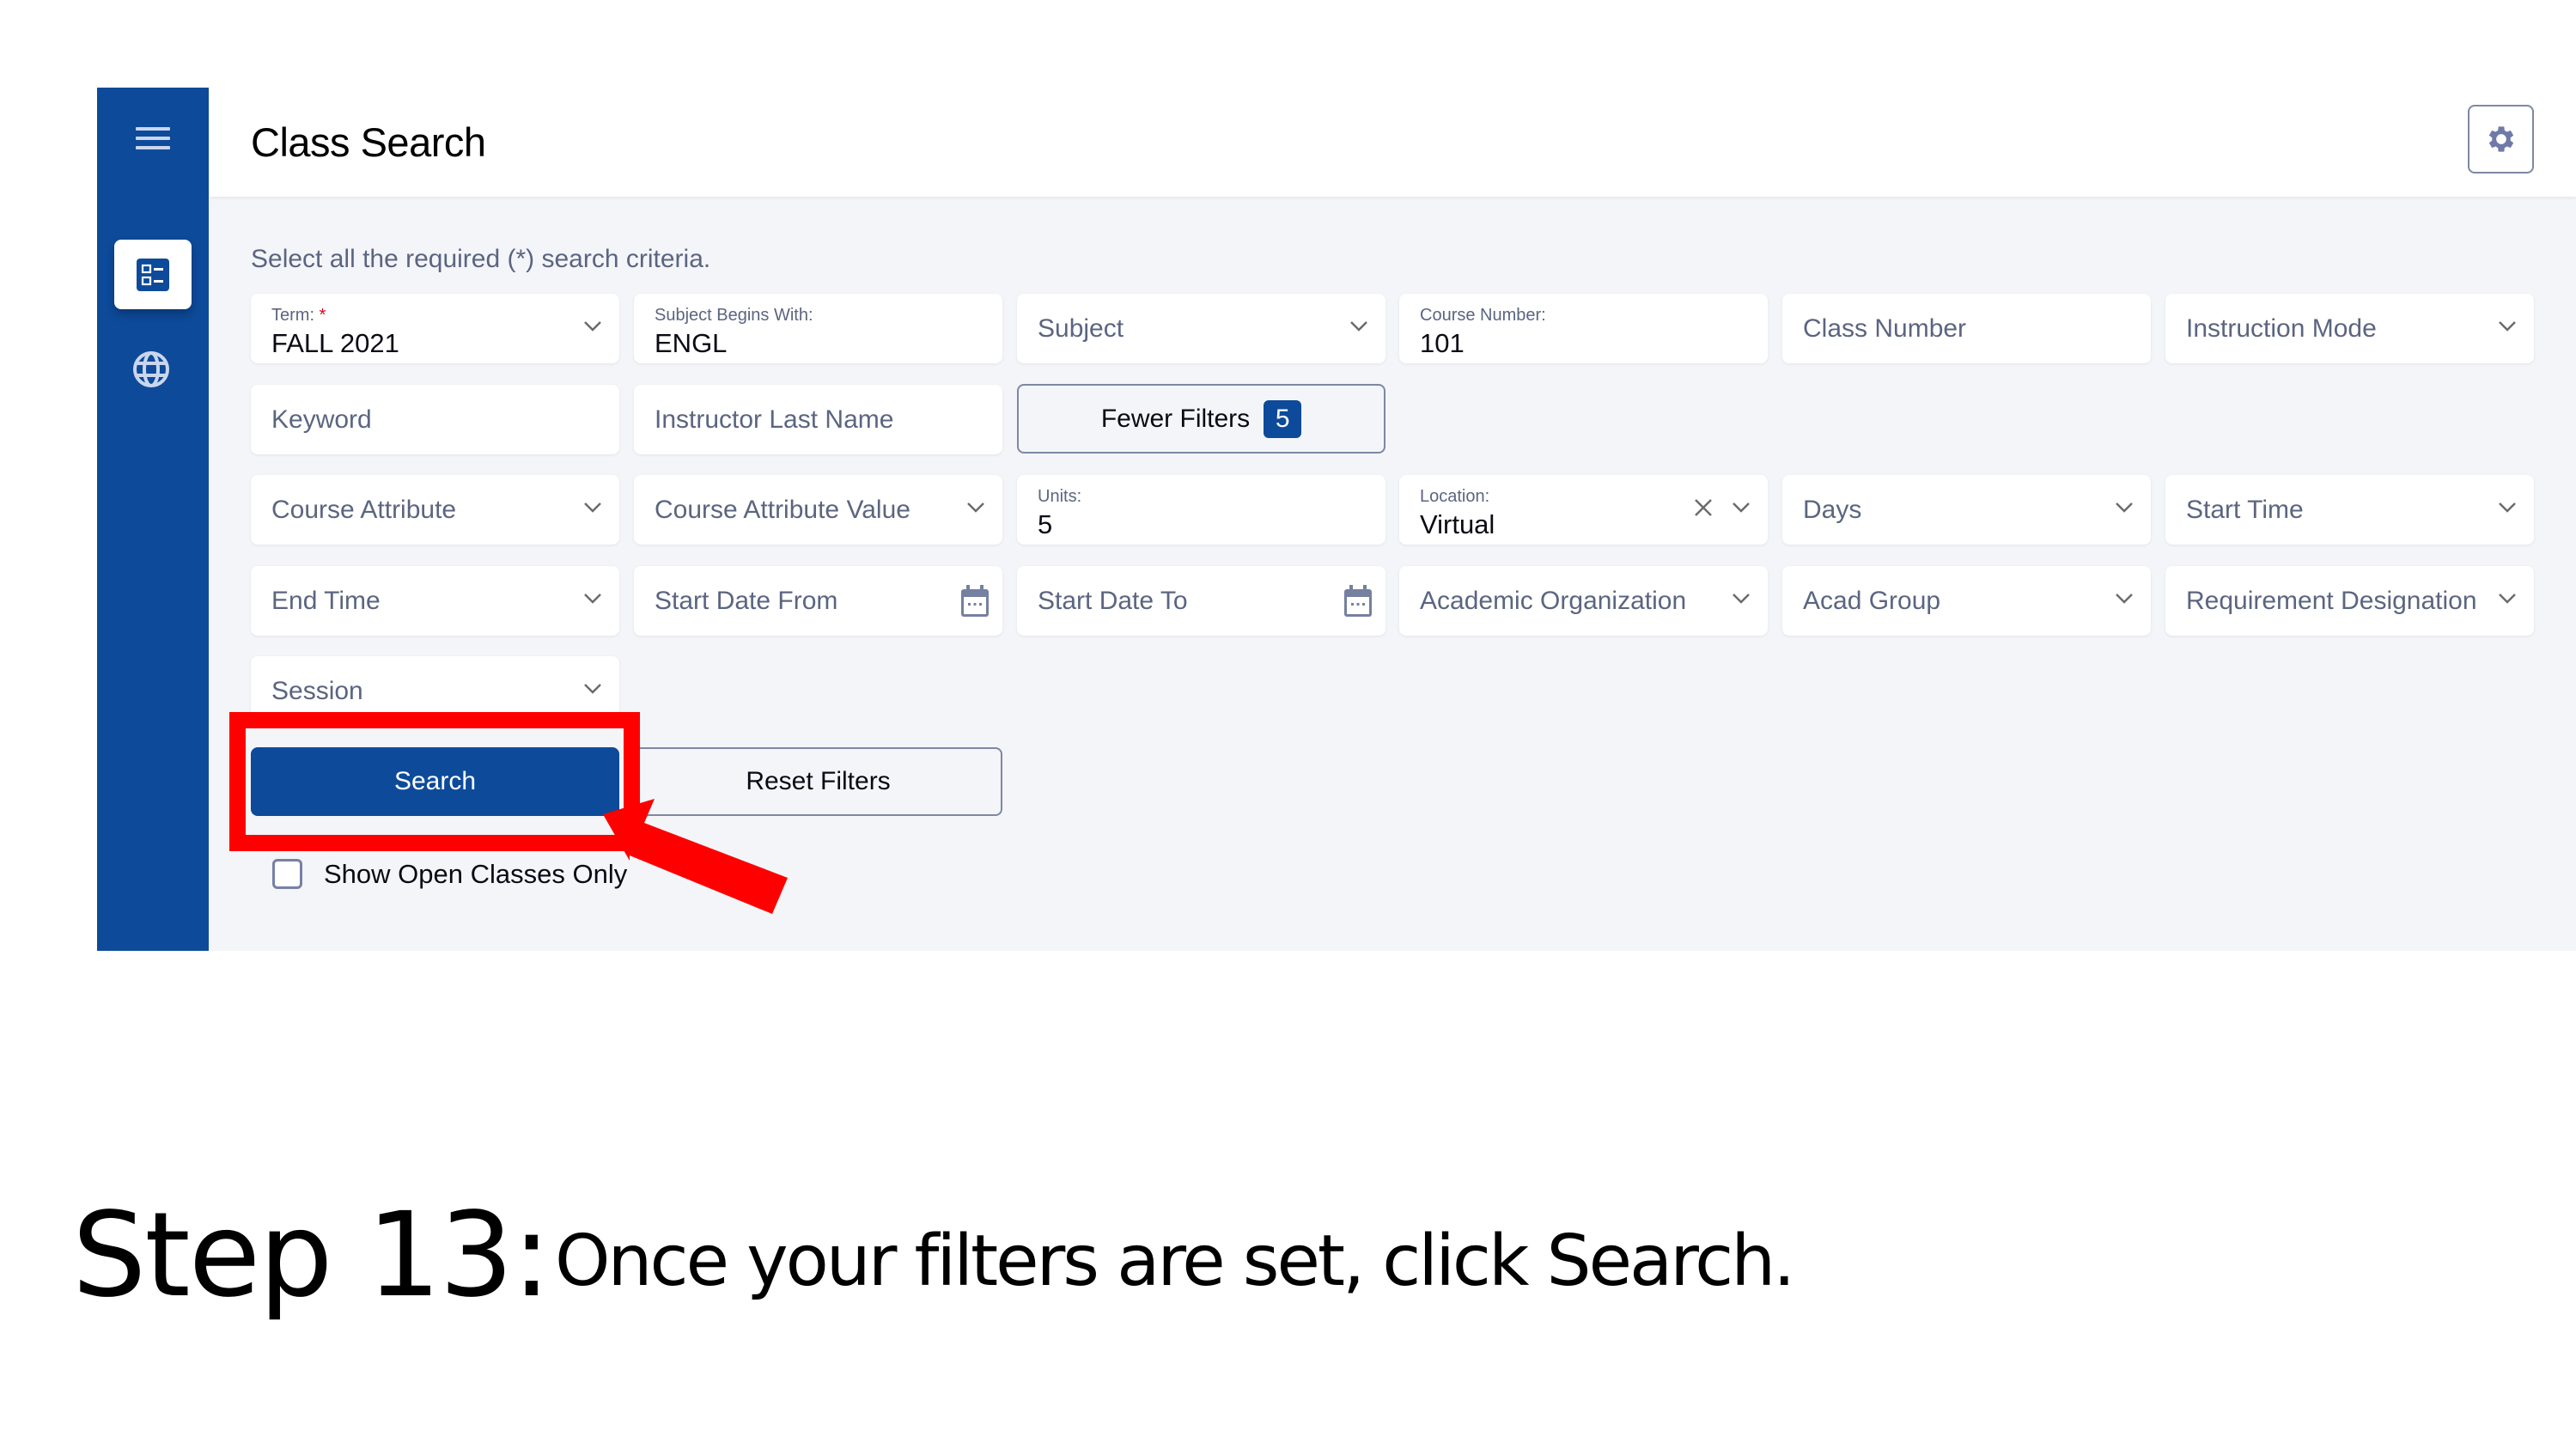 The width and height of the screenshot is (2576, 1449). What do you see at coordinates (1060, 497) in the screenshot?
I see `units-label: Units:` at bounding box center [1060, 497].